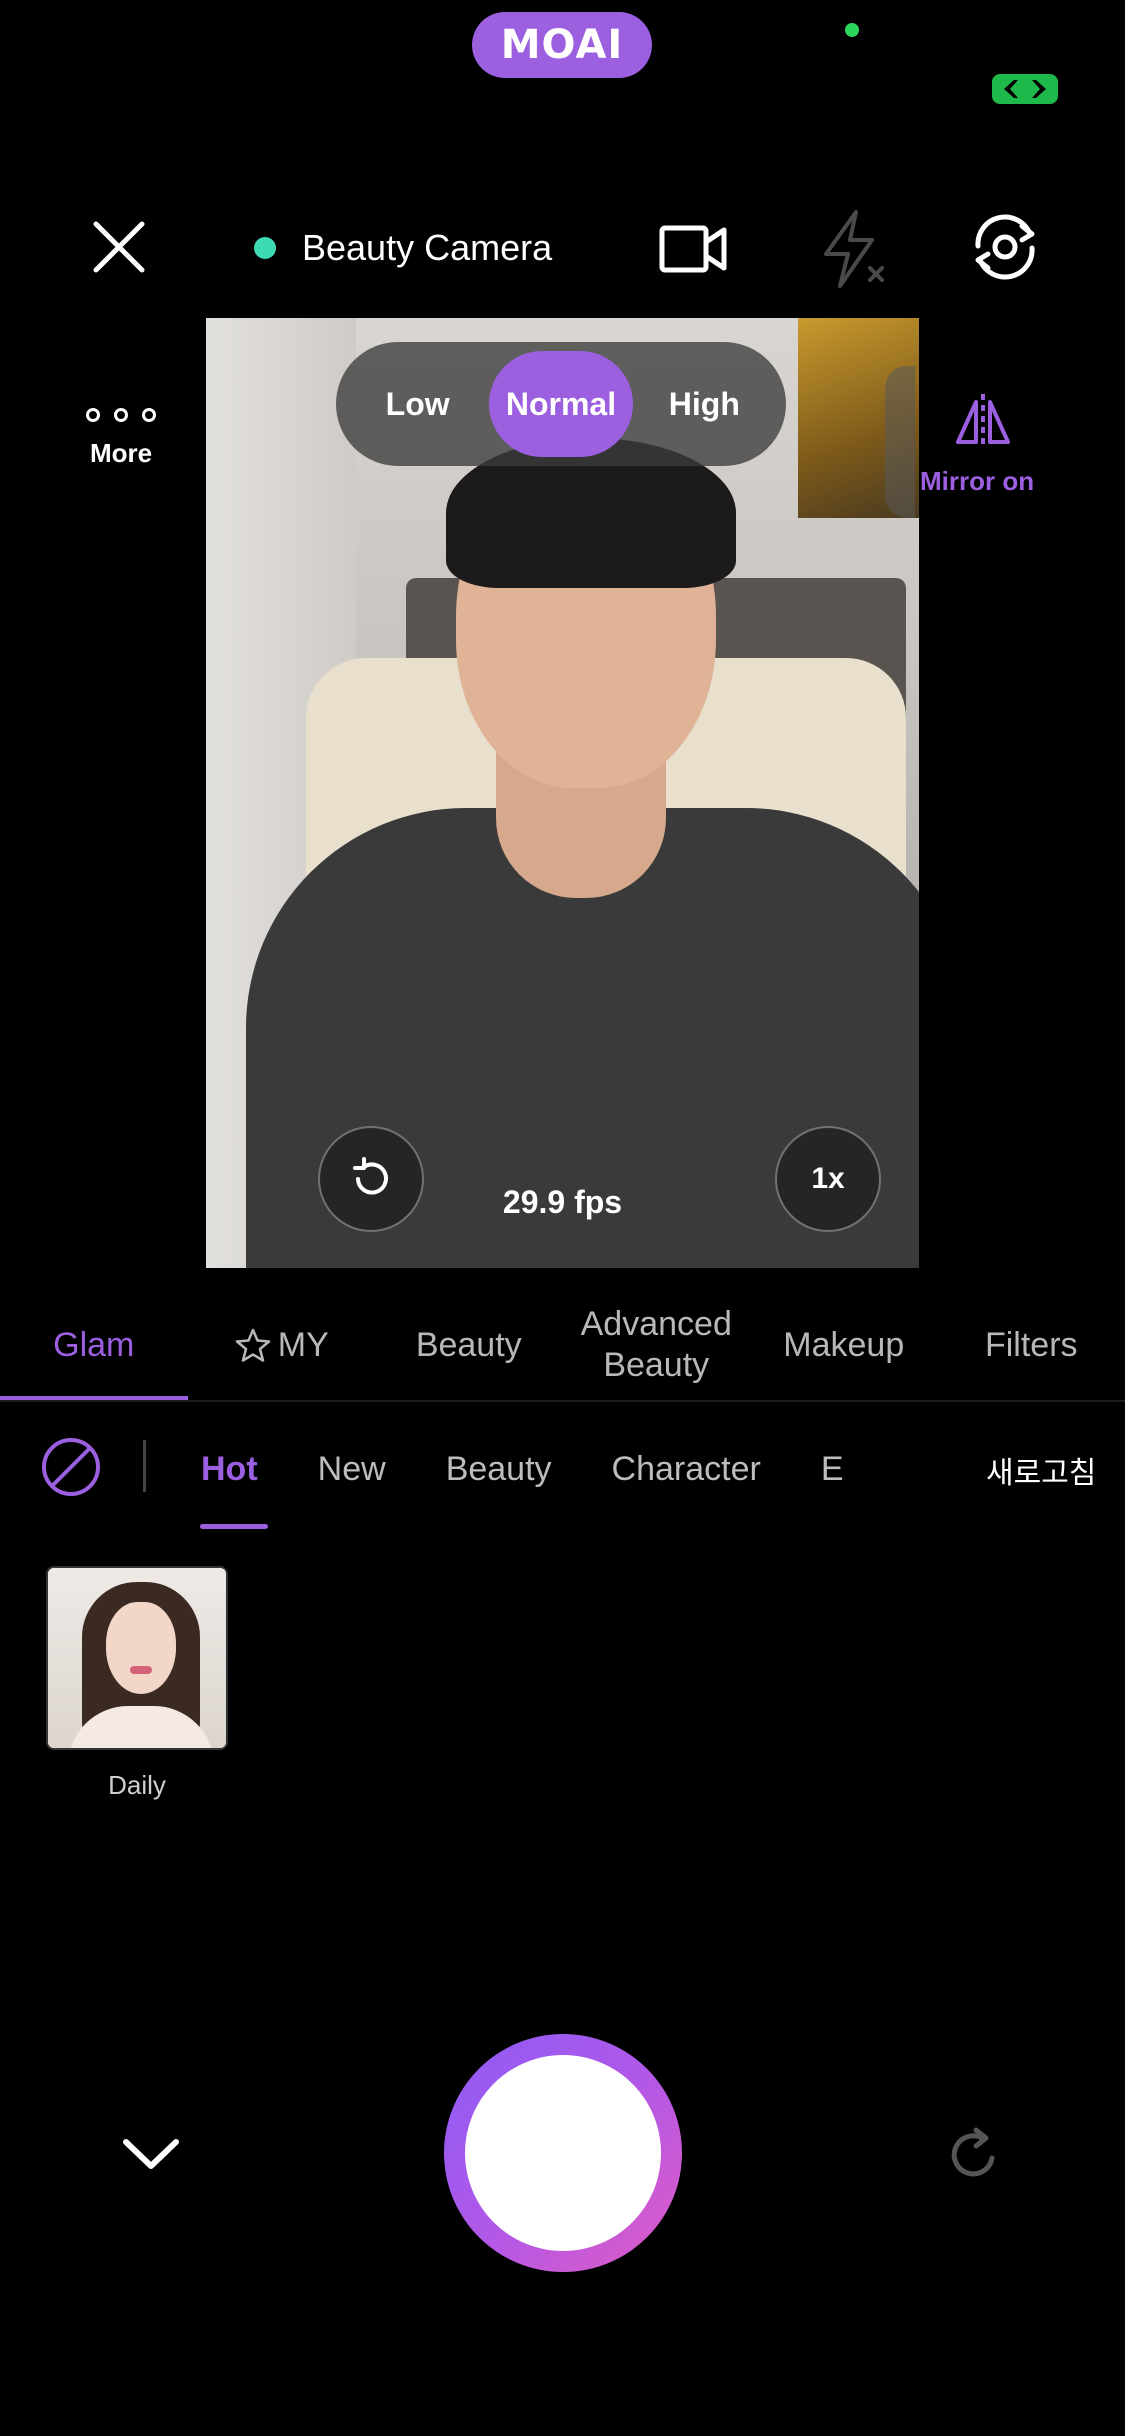 This screenshot has height=2436, width=1125. I want to click on link-icon, so click(1025, 89).